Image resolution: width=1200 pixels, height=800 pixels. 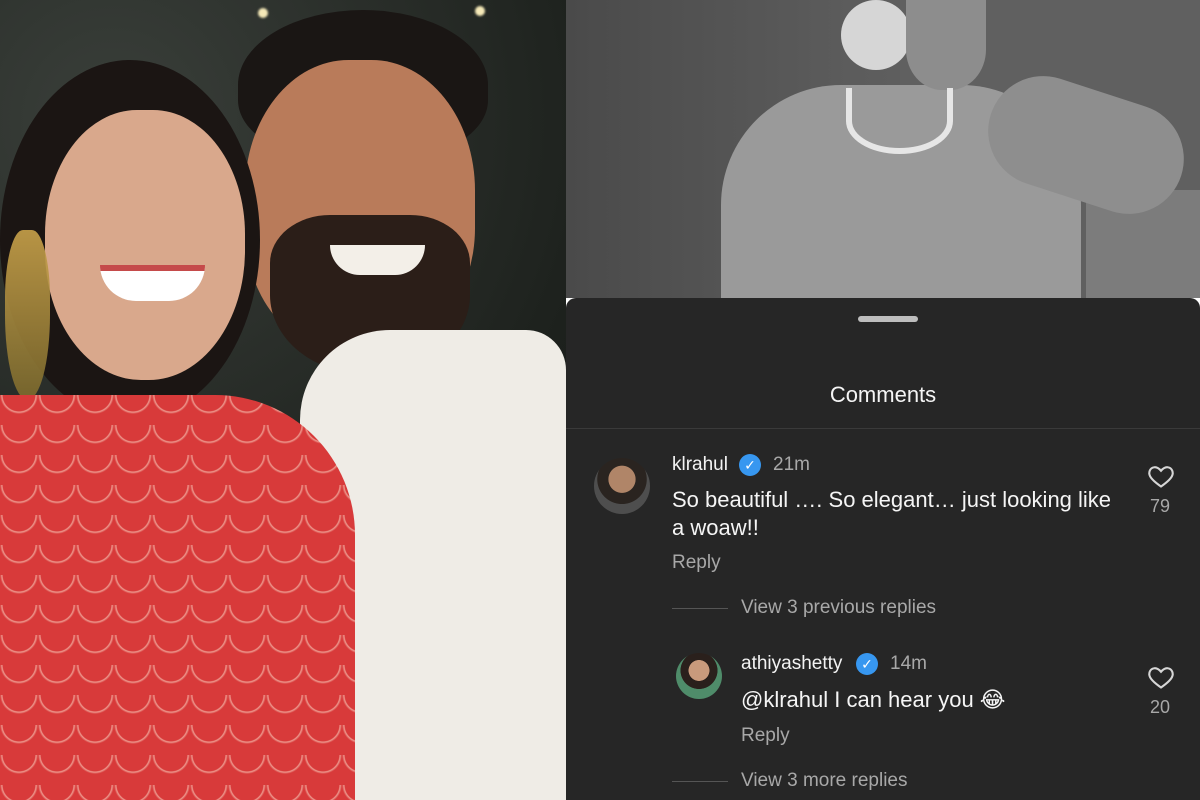 I want to click on comment-text-line: a woaw!!, so click(x=715, y=527).